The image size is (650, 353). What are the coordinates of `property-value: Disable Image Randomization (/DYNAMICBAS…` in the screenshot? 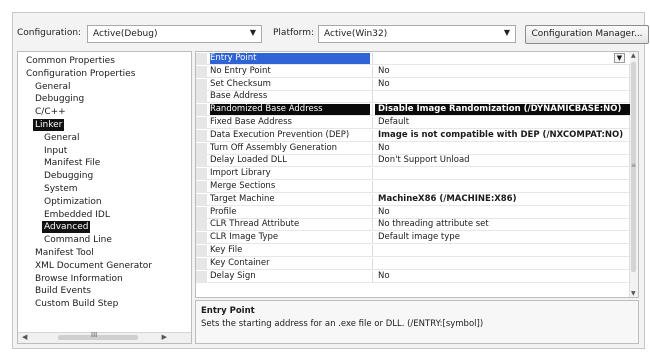 It's located at (502, 110).